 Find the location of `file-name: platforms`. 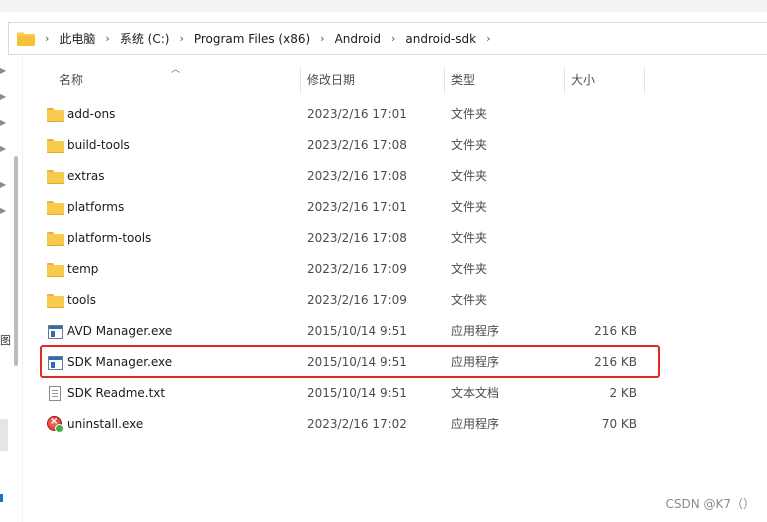

file-name: platforms is located at coordinates (95, 207).